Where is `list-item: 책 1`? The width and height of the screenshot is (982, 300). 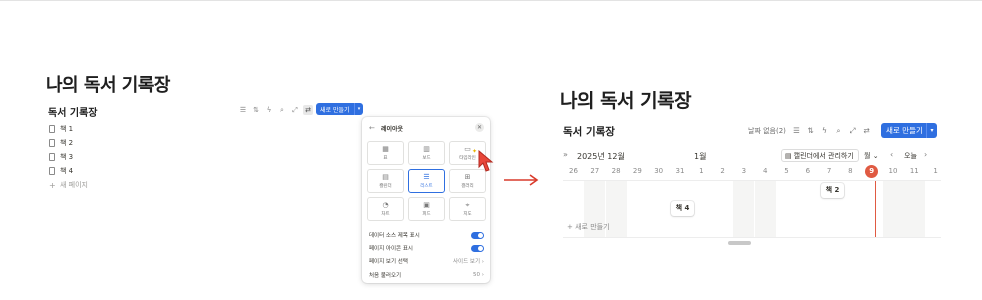 list-item: 책 1 is located at coordinates (68, 129).